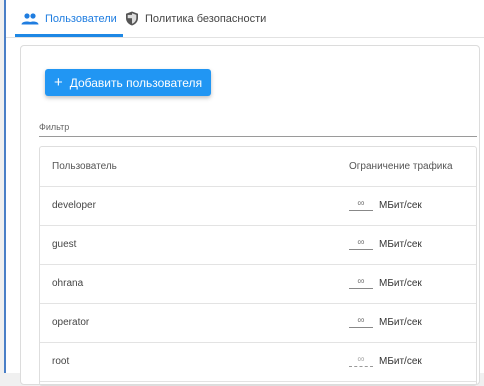 The image size is (484, 386). What do you see at coordinates (258, 167) in the screenshot?
I see `table-header: Пользователь Ограничение трафика` at bounding box center [258, 167].